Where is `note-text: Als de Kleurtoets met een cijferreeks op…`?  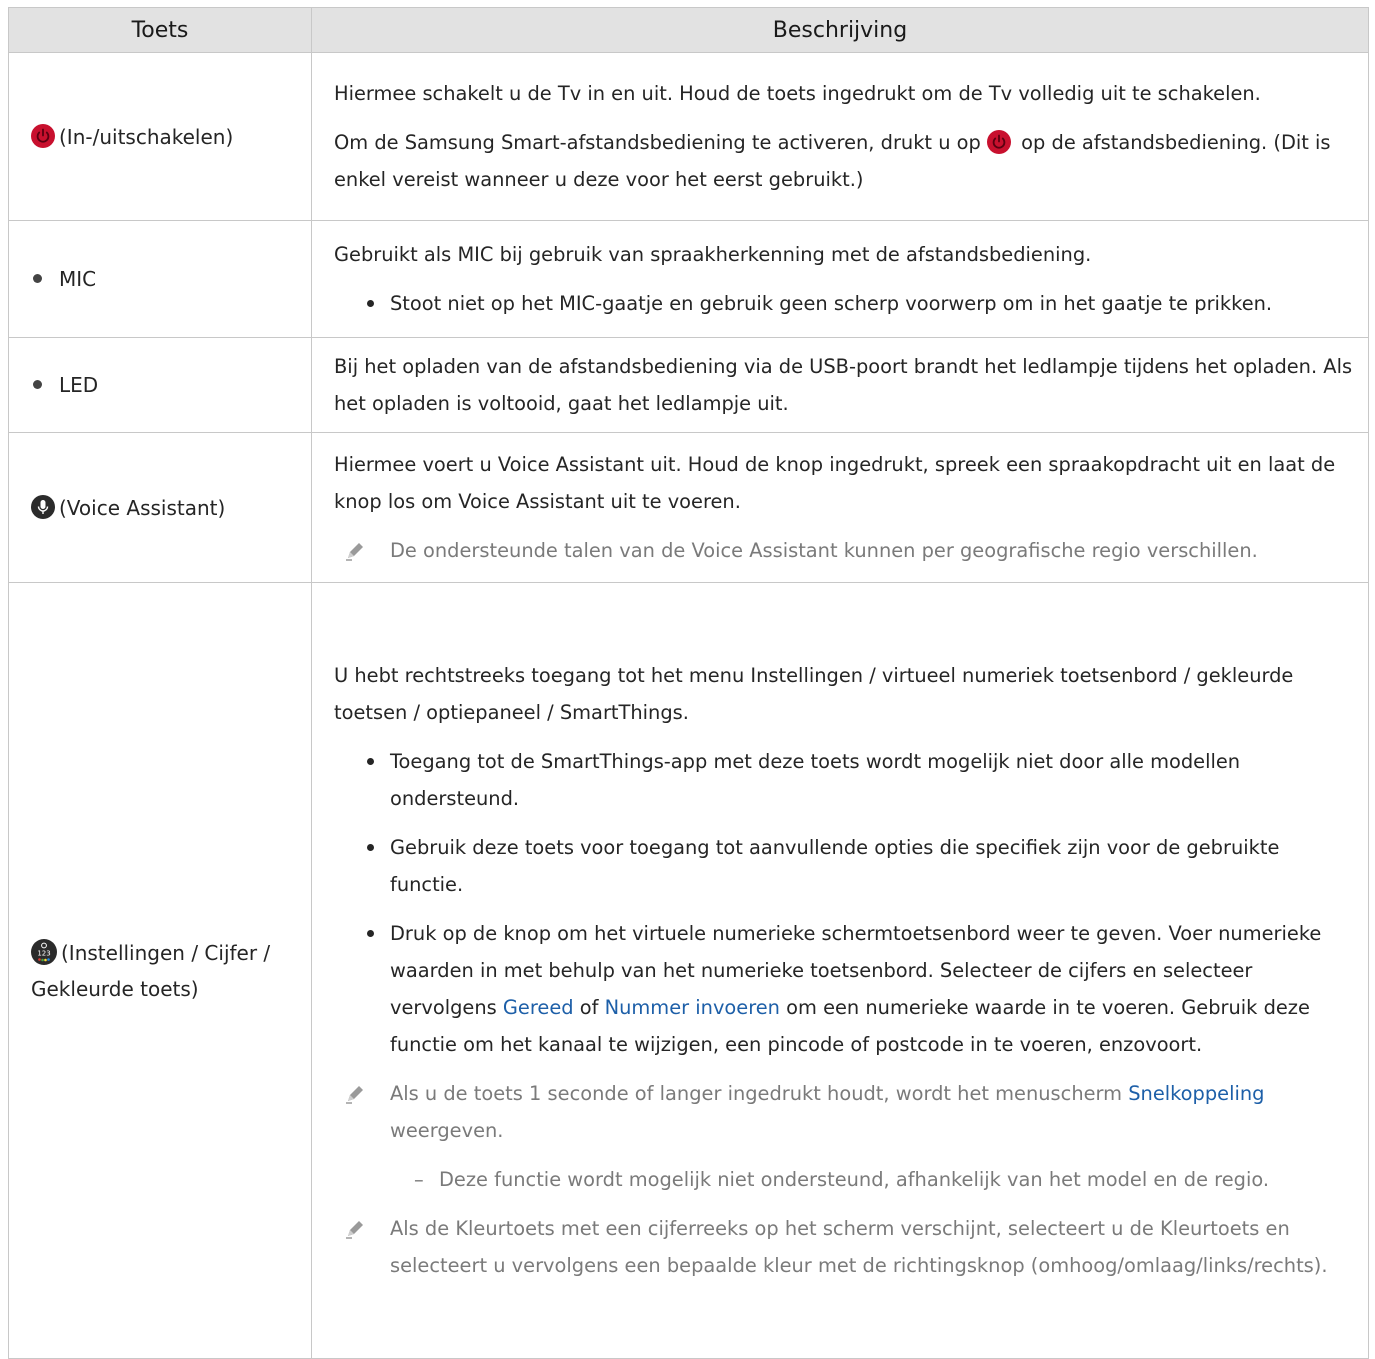 note-text: Als de Kleurtoets met een cijferreeks op… is located at coordinates (859, 1247).